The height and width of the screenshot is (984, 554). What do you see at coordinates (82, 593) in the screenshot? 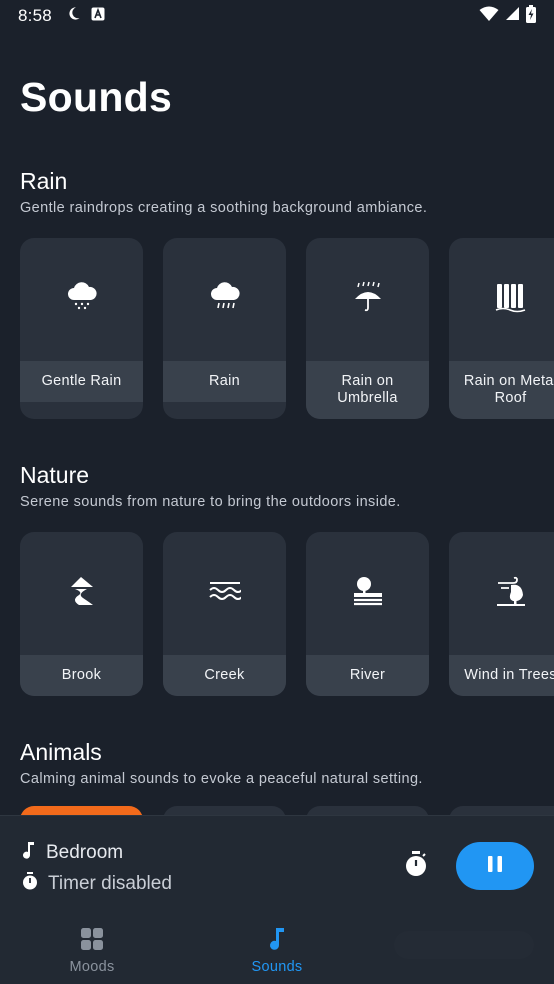
I see `brook-icon` at bounding box center [82, 593].